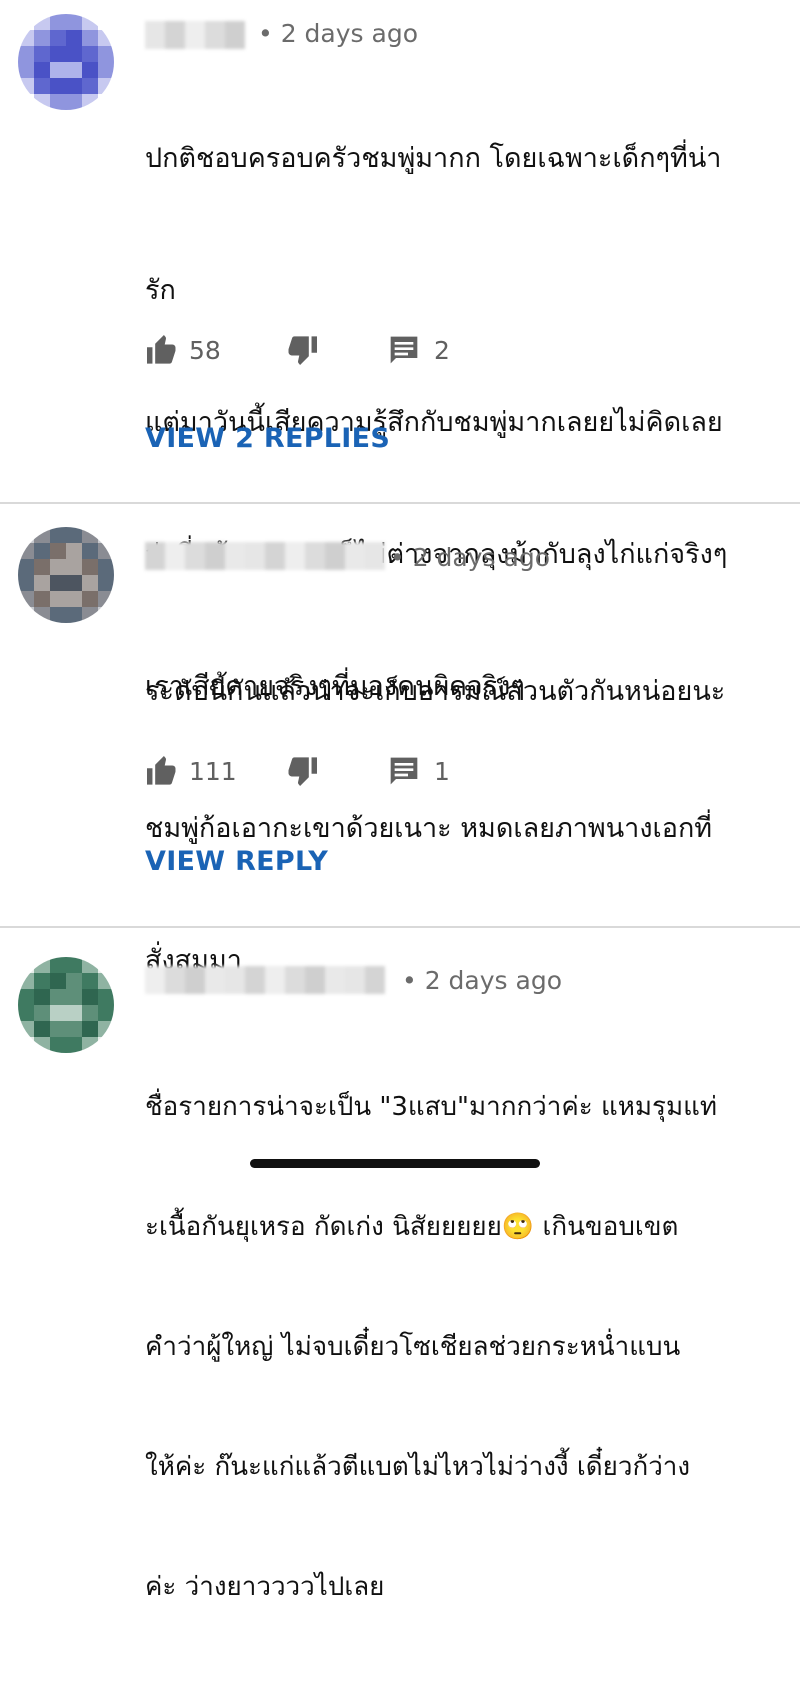 The width and height of the screenshot is (800, 1687). What do you see at coordinates (442, 771) in the screenshot?
I see `reply-count: 1` at bounding box center [442, 771].